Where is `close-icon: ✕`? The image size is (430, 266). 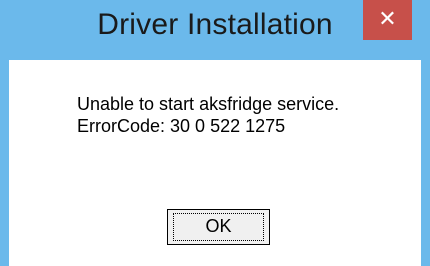
close-icon: ✕ is located at coordinates (387, 19).